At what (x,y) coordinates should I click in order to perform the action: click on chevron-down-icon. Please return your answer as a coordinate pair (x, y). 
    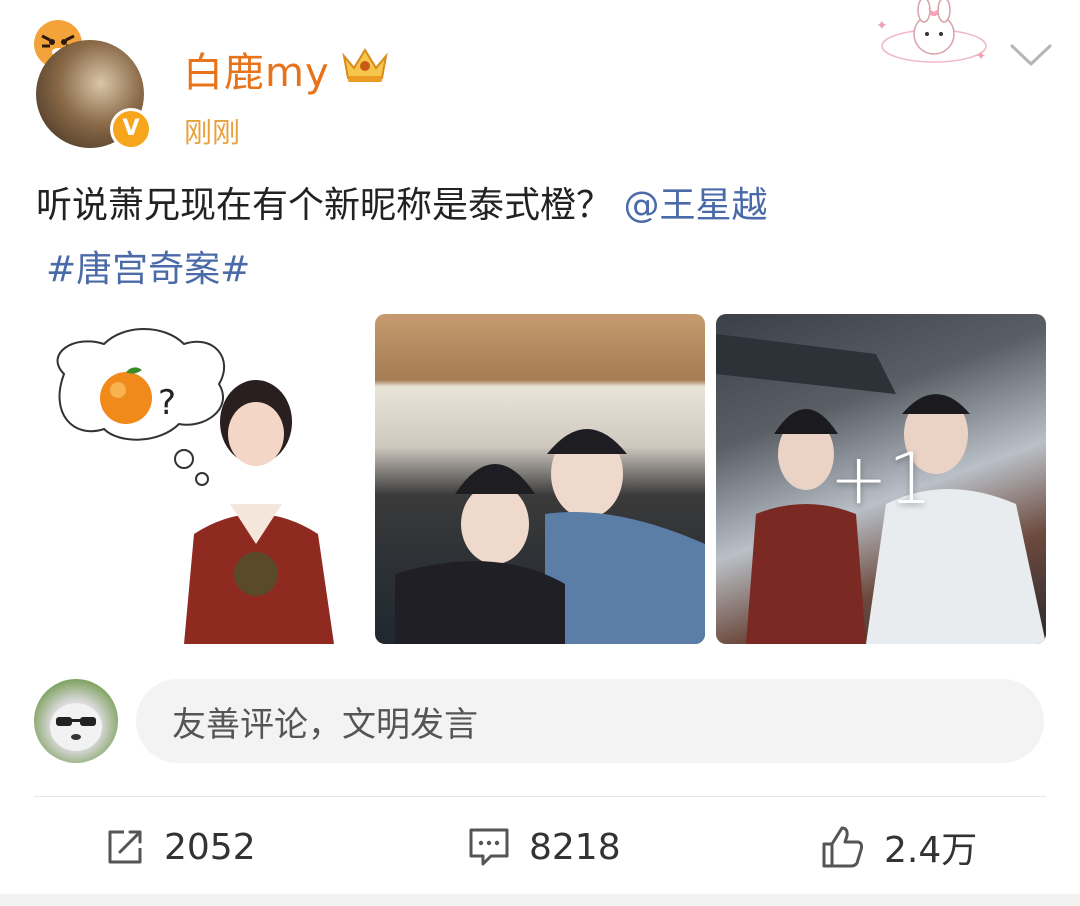
    Looking at the image, I should click on (1031, 55).